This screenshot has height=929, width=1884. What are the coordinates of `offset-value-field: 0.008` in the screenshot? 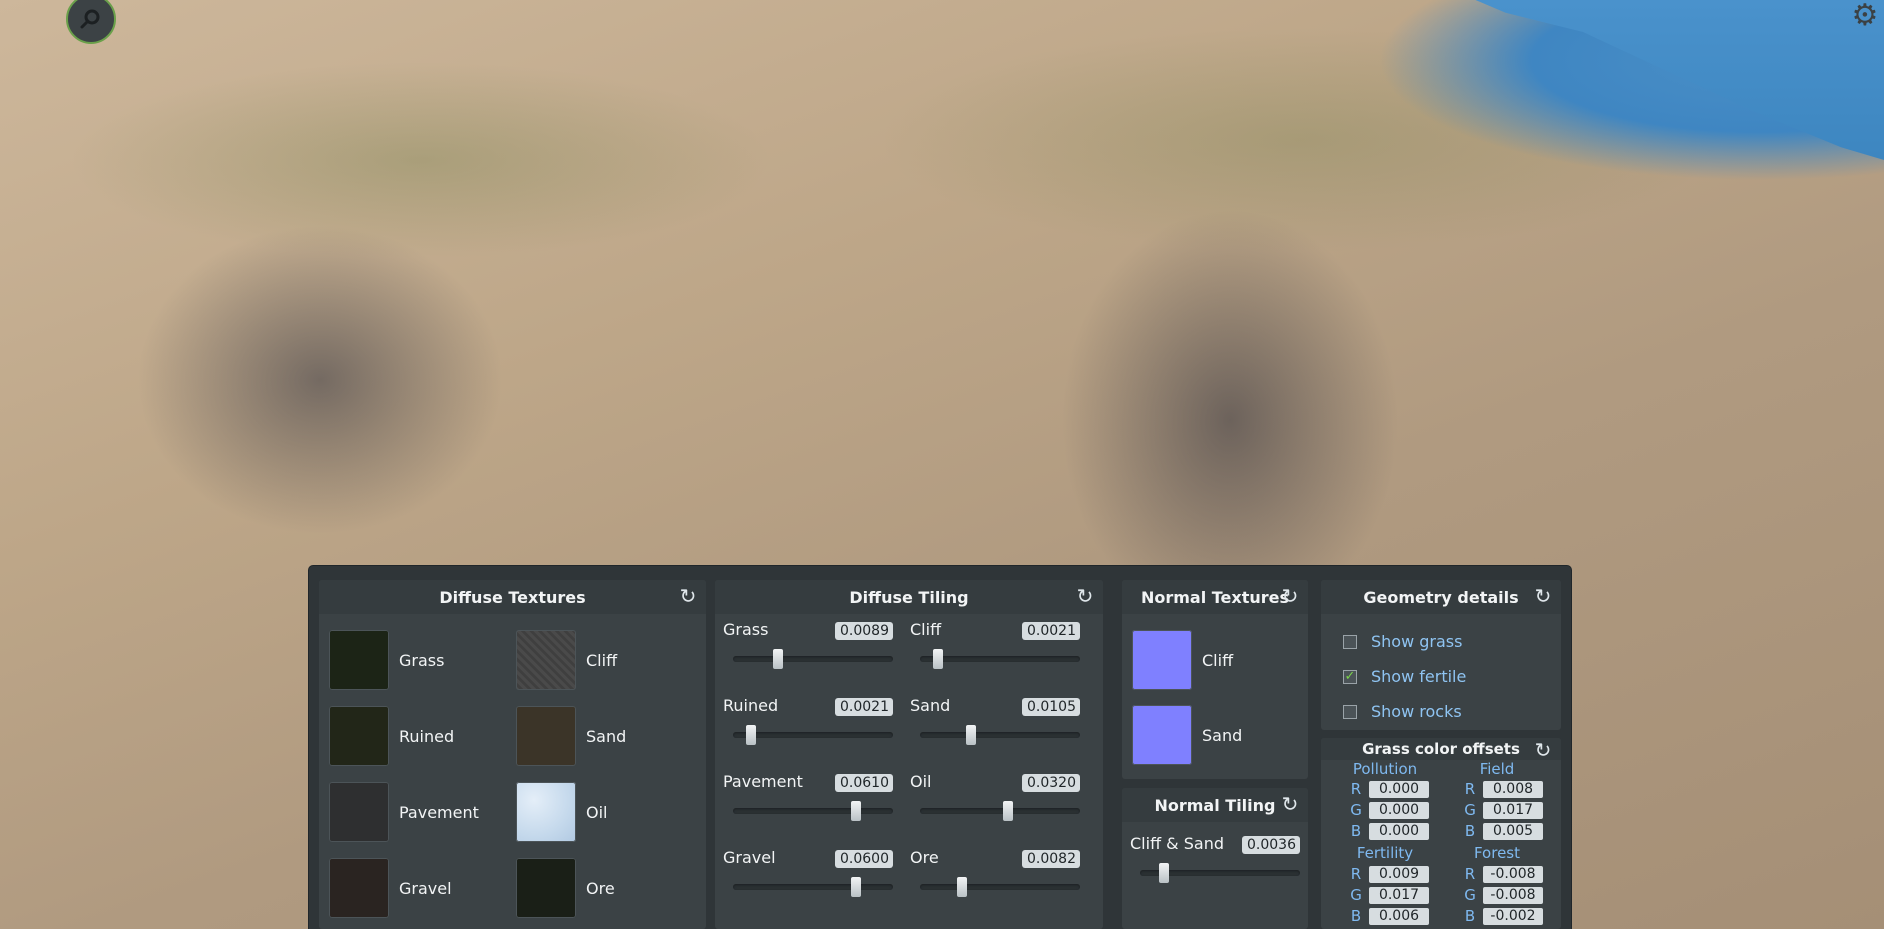 It's located at (1513, 789).